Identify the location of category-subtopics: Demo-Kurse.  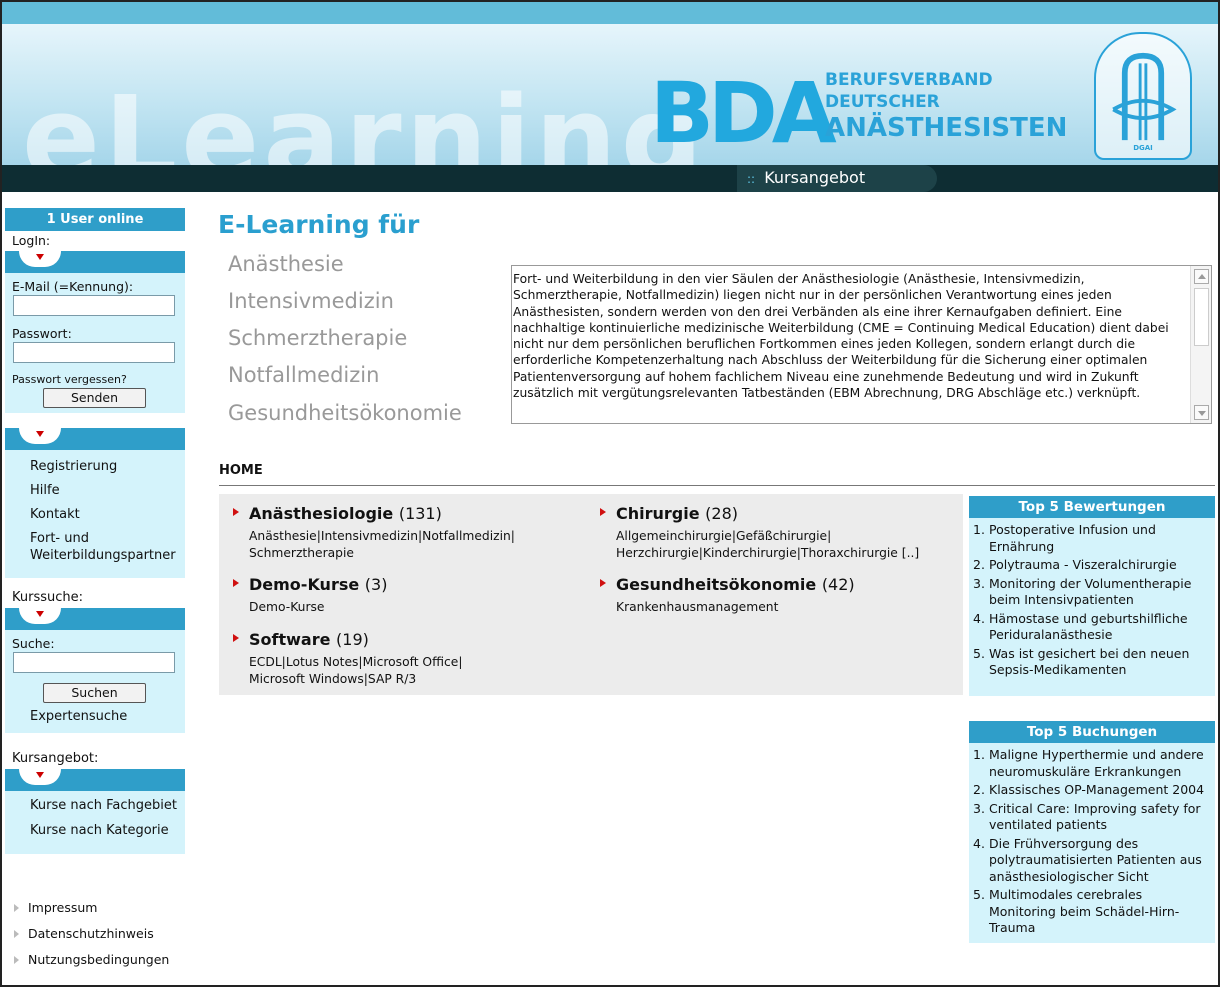
(318, 607).